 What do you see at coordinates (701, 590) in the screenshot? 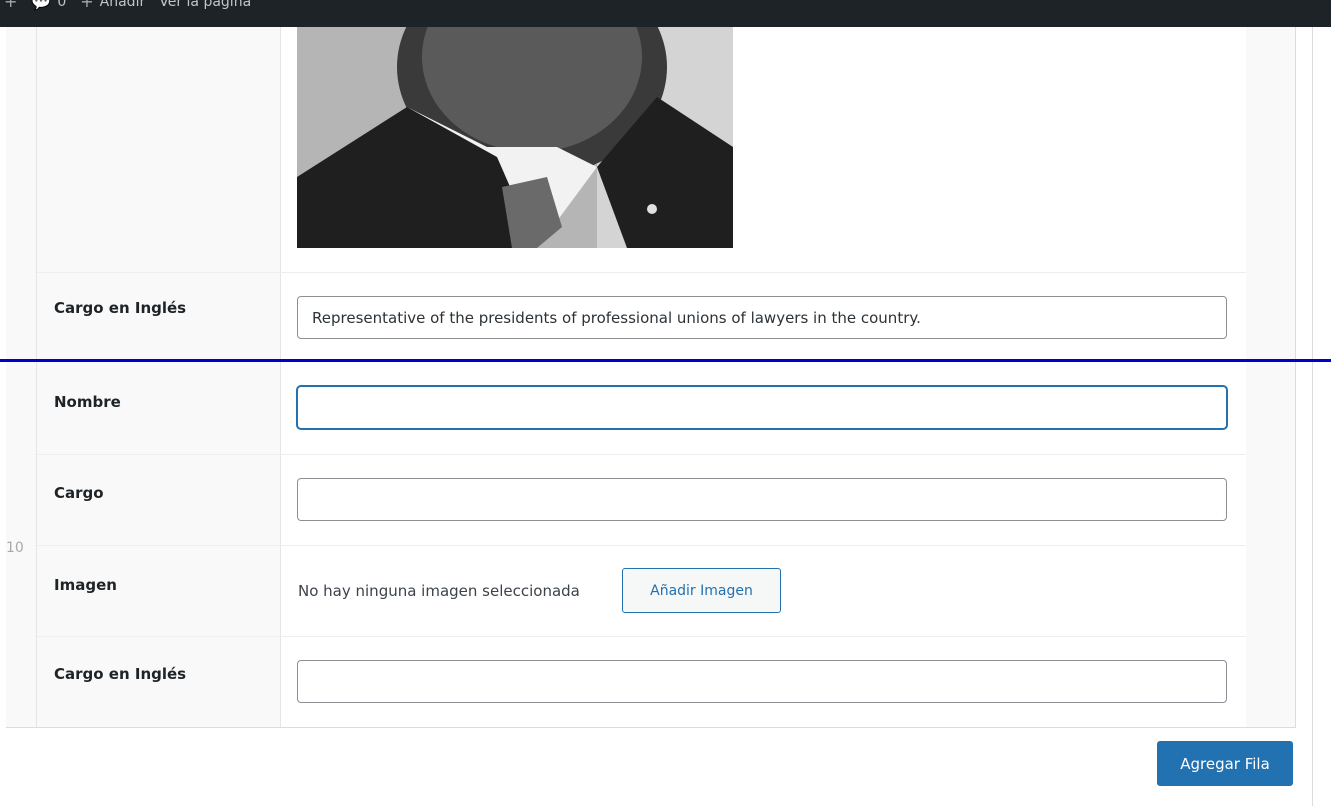
I see `add-image-button: Añadir Imagen` at bounding box center [701, 590].